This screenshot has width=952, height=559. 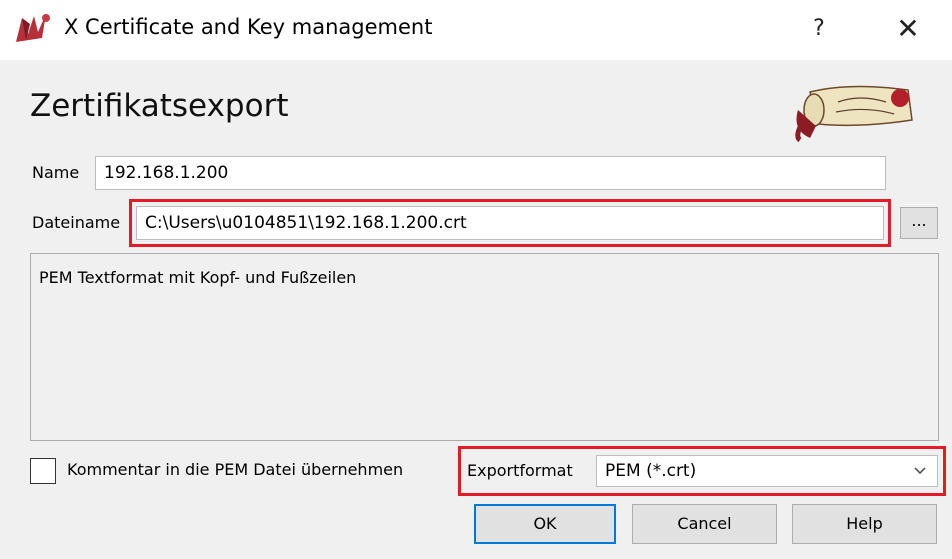 What do you see at coordinates (56, 172) in the screenshot?
I see `name-label: Name` at bounding box center [56, 172].